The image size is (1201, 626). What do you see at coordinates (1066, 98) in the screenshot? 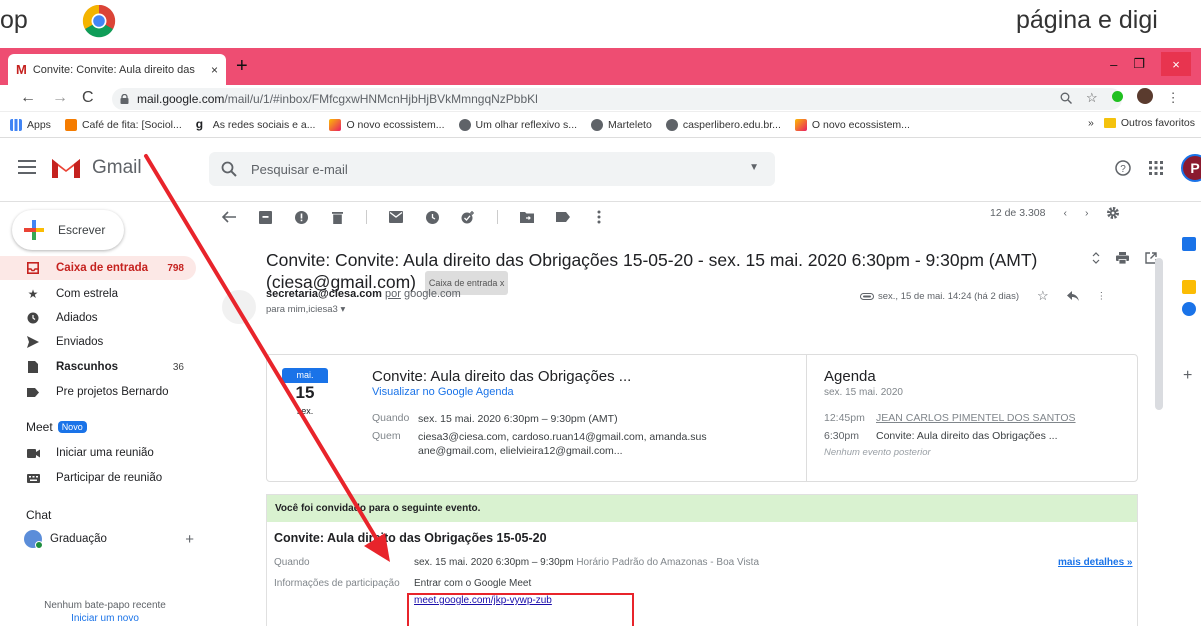
I see `zoom-icon` at bounding box center [1066, 98].